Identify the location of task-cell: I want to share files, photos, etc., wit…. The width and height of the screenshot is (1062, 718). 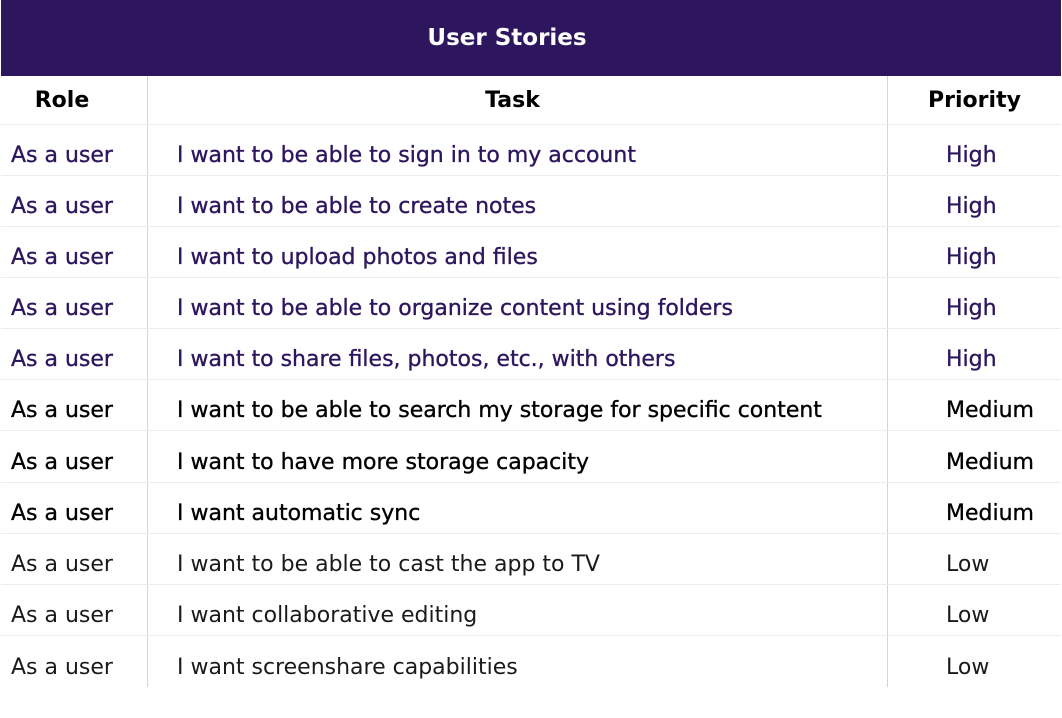
(518, 354).